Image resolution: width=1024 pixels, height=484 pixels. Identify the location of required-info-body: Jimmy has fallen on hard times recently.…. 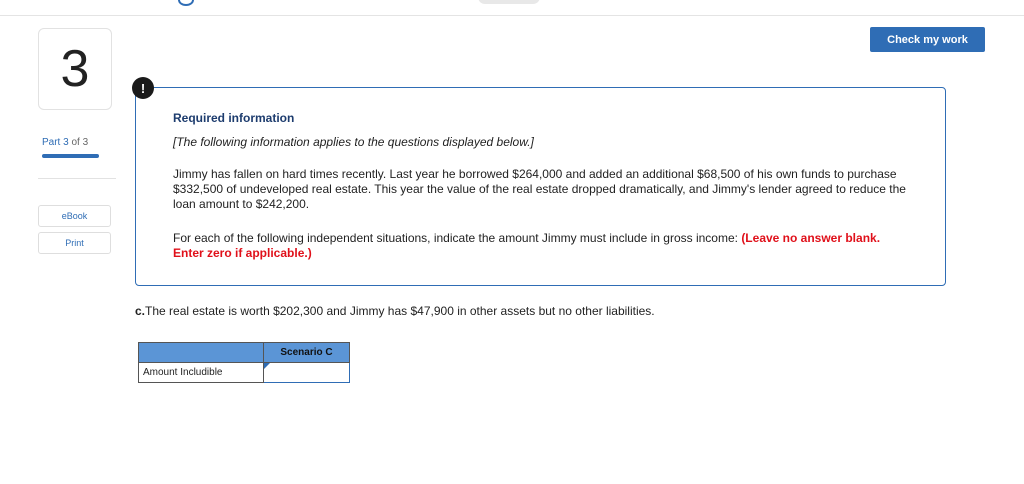
(539, 189).